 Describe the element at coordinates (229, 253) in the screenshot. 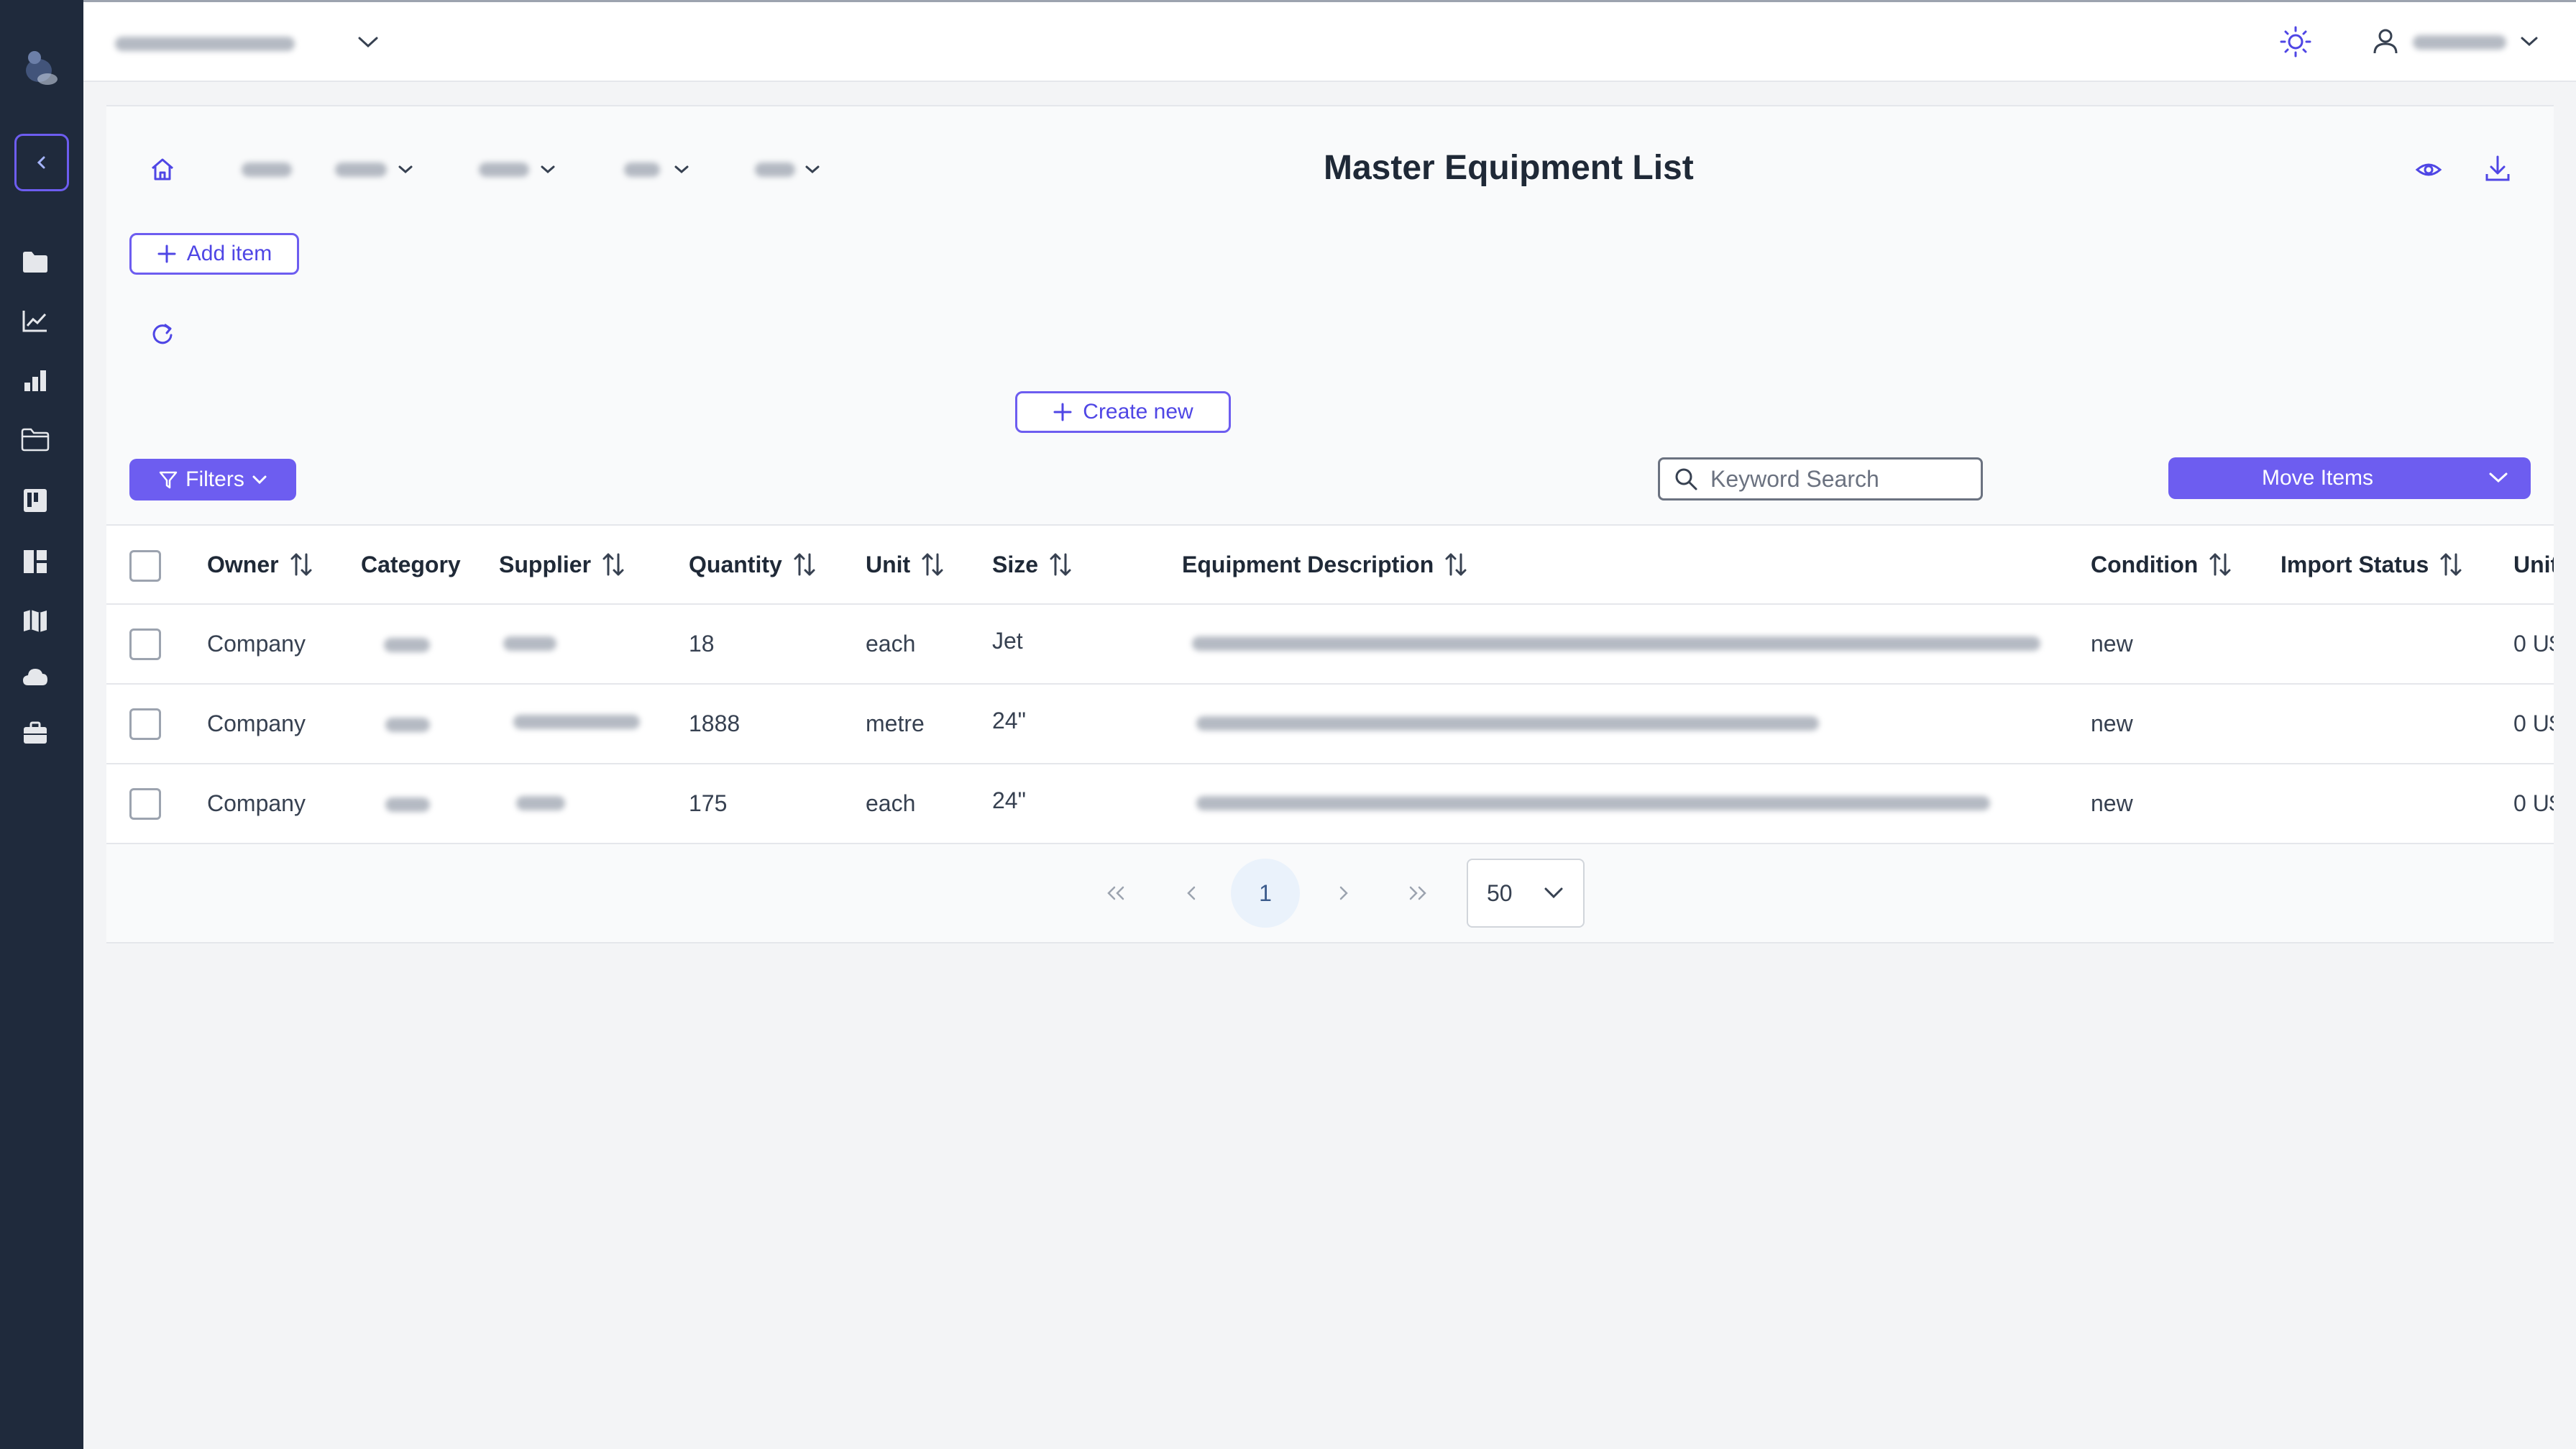

I see `add-item-label: Add item` at that location.